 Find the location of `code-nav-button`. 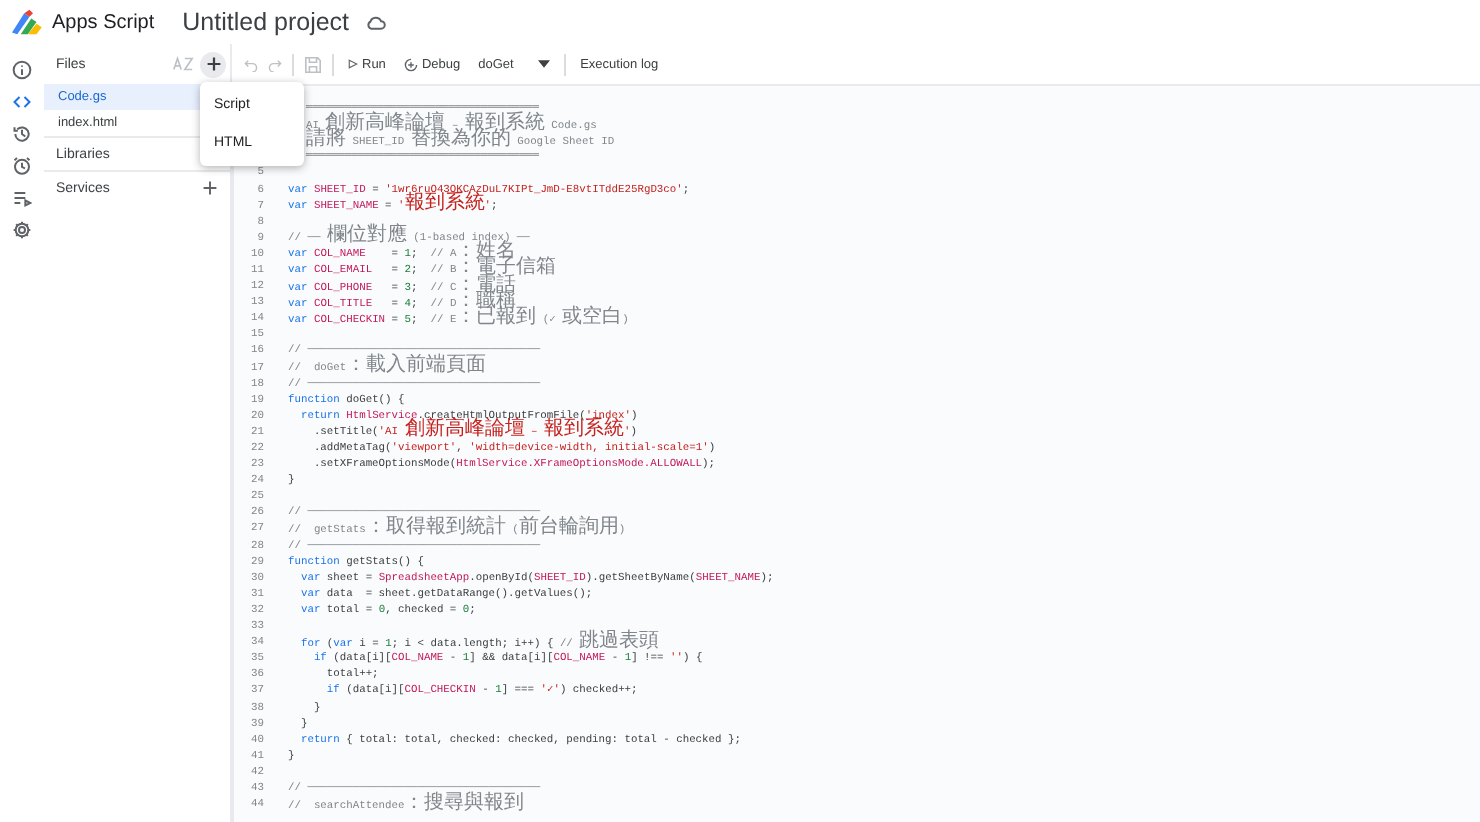

code-nav-button is located at coordinates (22, 102).